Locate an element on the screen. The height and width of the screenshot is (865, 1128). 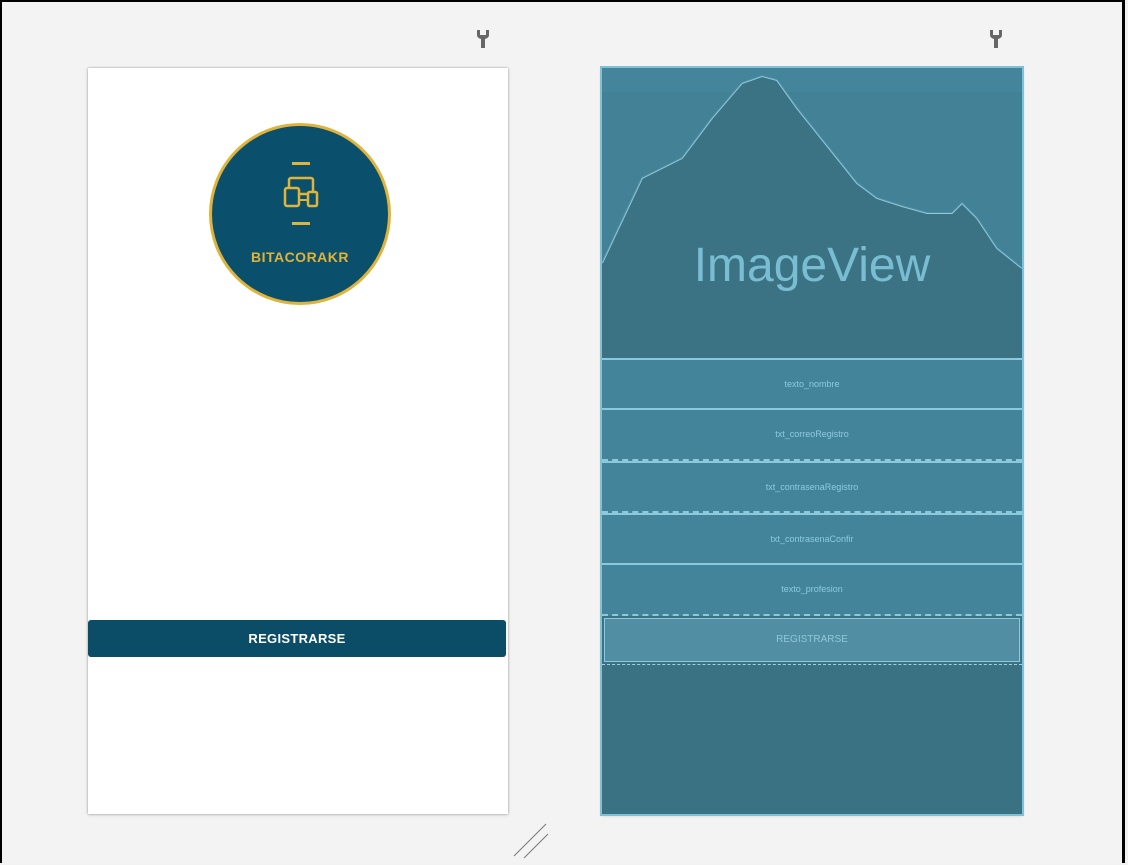
field-txt-contrasena-confir: txt_contrasenaConfir is located at coordinates (812, 538).